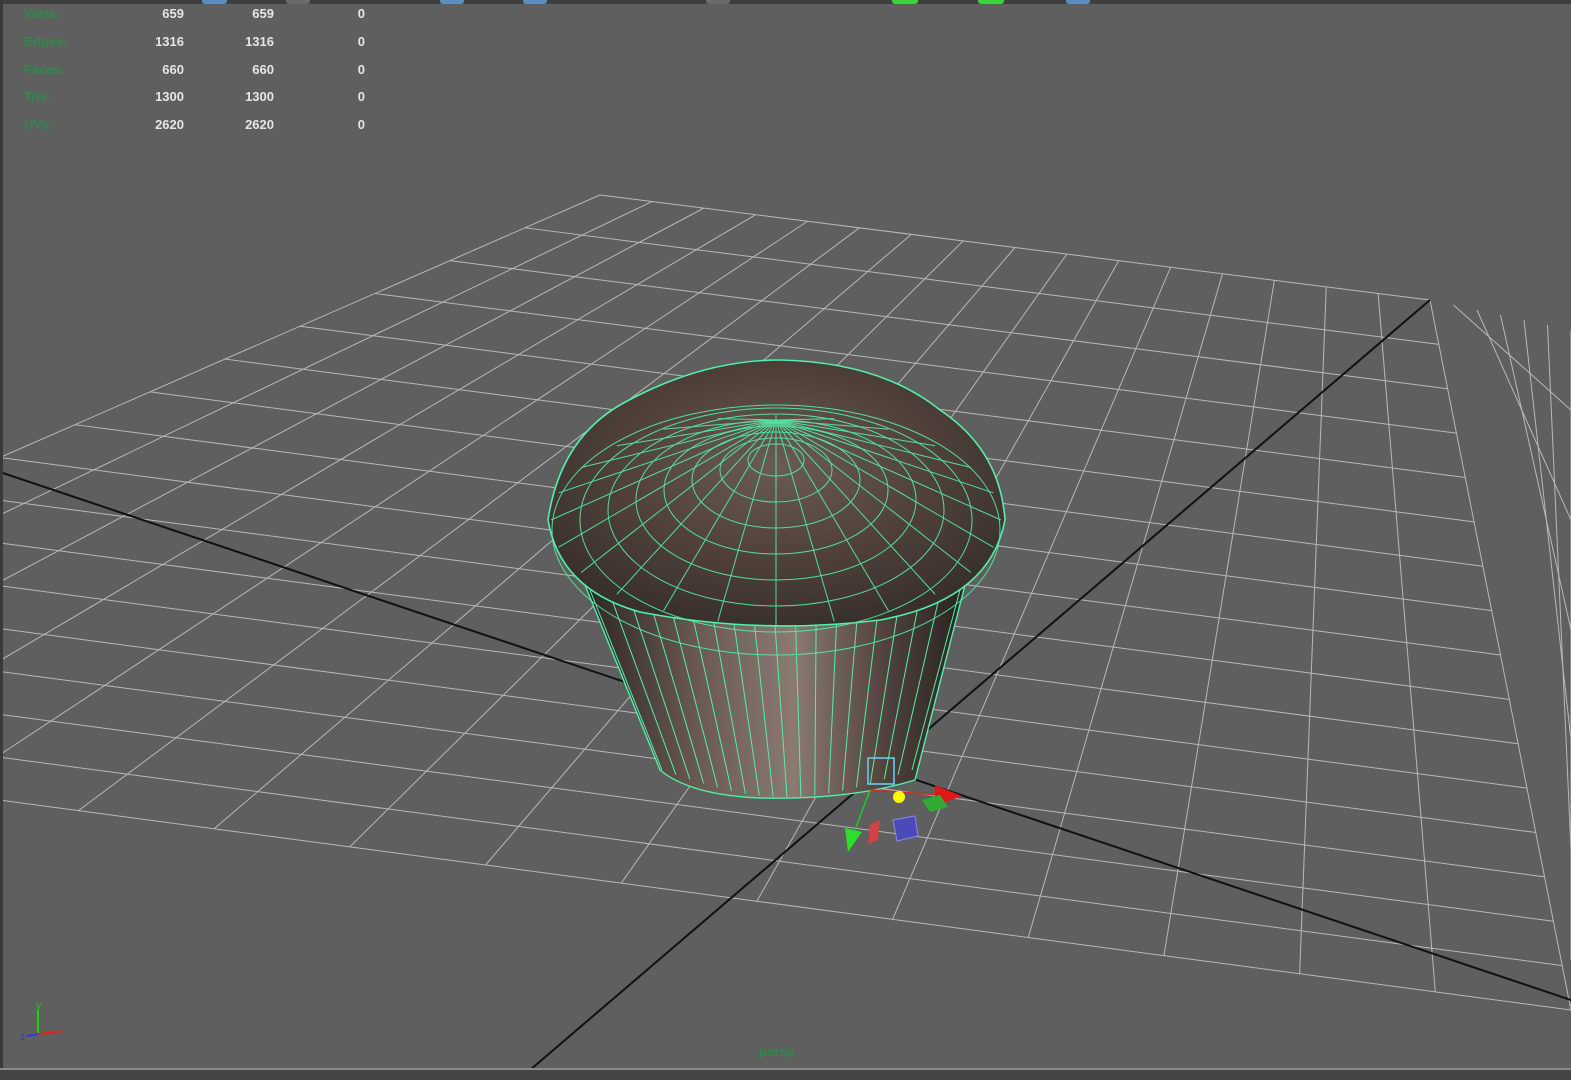 This screenshot has height=1080, width=1571. What do you see at coordinates (38, 97) in the screenshot?
I see `hud-label: Tris:` at bounding box center [38, 97].